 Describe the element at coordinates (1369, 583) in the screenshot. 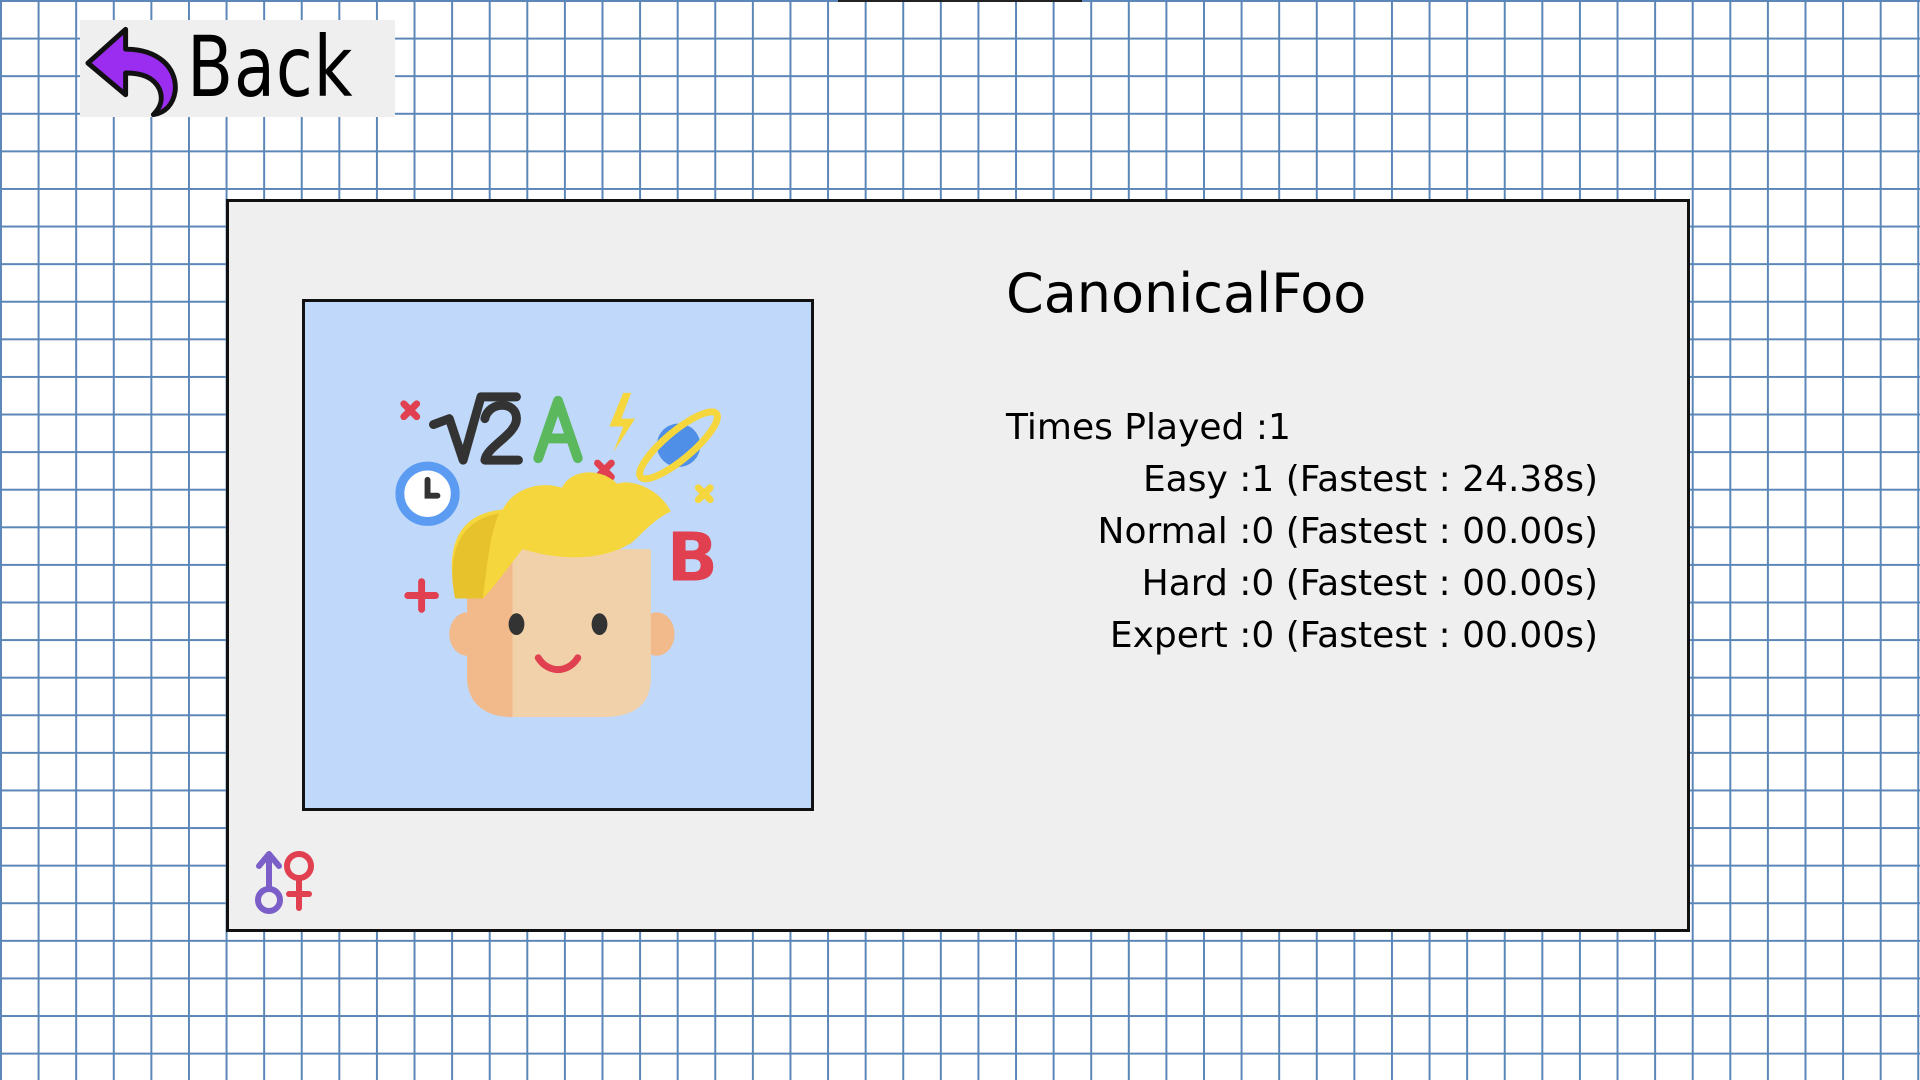

I see `difficulty-row-hard: Hard :0 (Fastest : 00.00s)` at that location.